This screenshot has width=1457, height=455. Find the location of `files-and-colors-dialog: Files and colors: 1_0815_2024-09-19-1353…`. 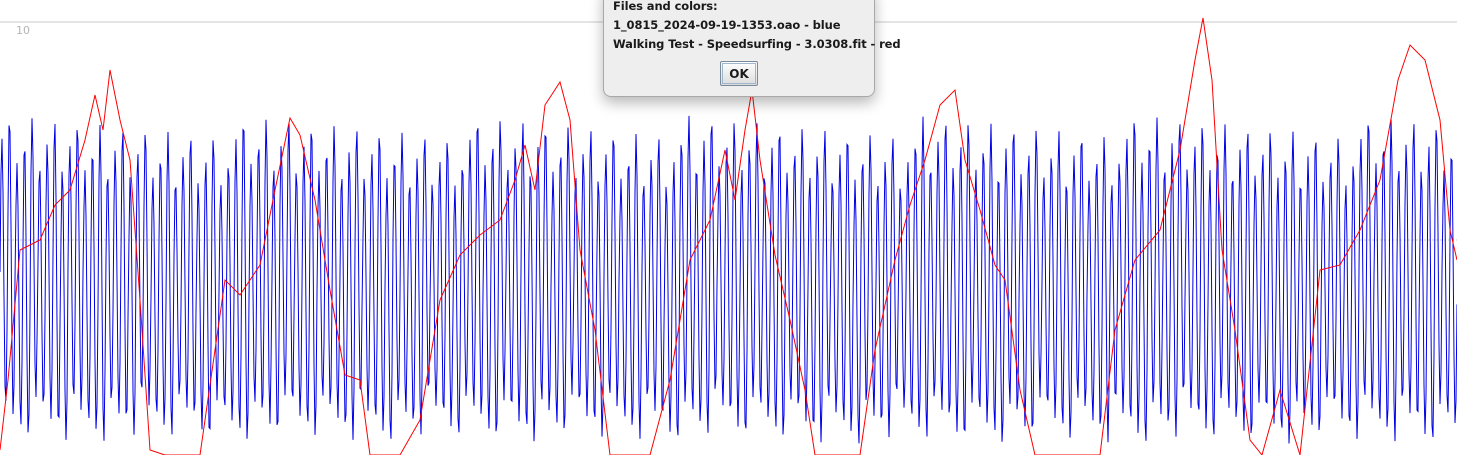

files-and-colors-dialog: Files and colors: 1_0815_2024-09-19-1353… is located at coordinates (752, 48).